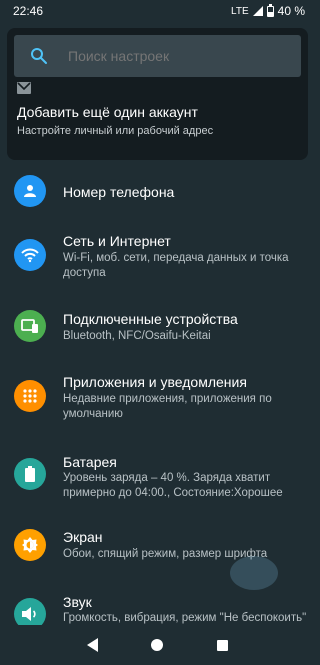 Image resolution: width=320 pixels, height=665 pixels. Describe the element at coordinates (92, 645) in the screenshot. I see `back-icon` at that location.